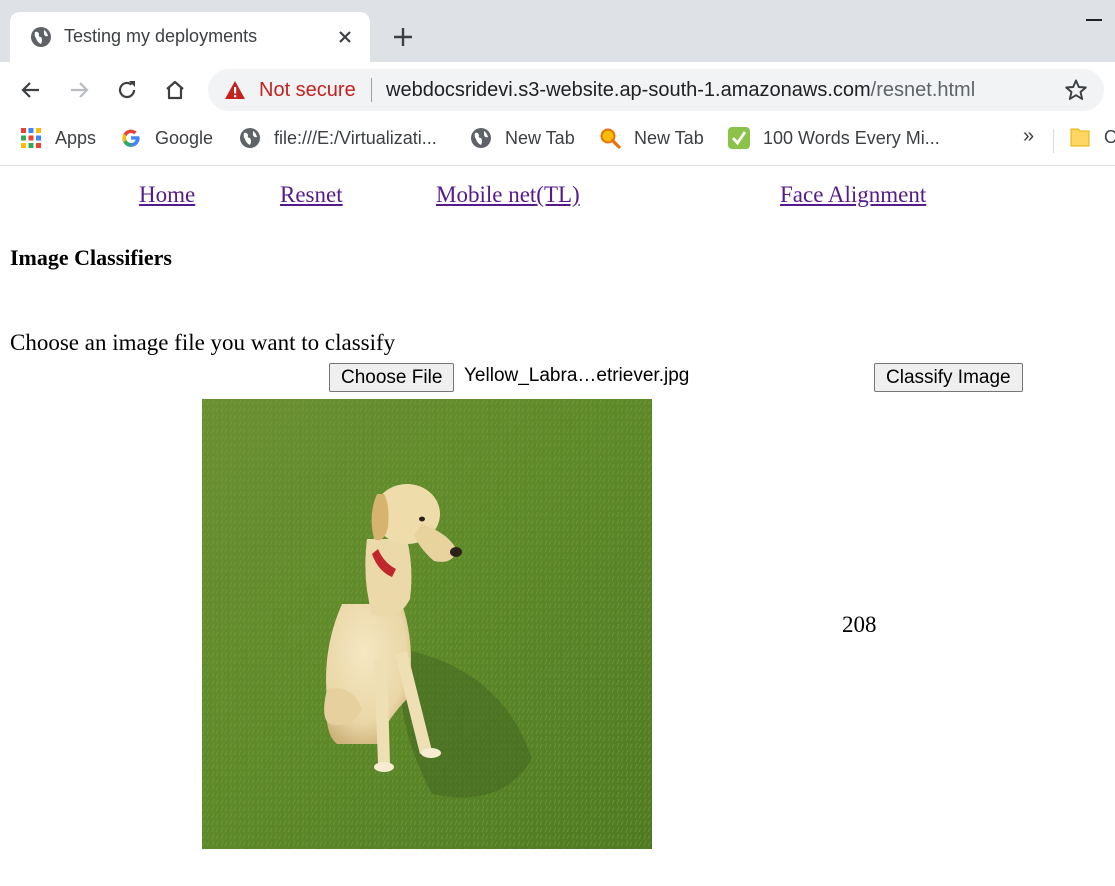 Image resolution: width=1115 pixels, height=886 pixels. Describe the element at coordinates (1076, 90) in the screenshot. I see `bookmark-star-icon` at that location.